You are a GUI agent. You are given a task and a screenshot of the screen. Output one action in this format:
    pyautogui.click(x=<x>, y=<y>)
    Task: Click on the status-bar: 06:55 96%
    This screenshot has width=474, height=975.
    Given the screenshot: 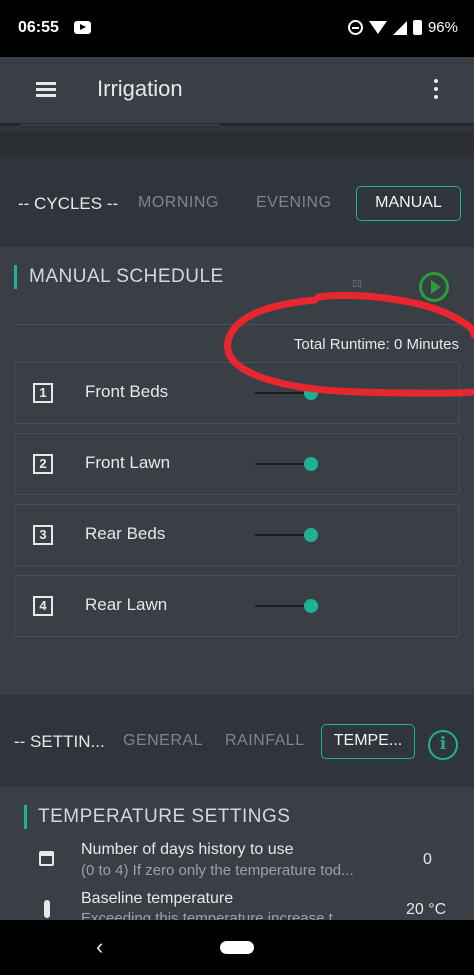 What is the action you would take?
    pyautogui.click(x=237, y=28)
    